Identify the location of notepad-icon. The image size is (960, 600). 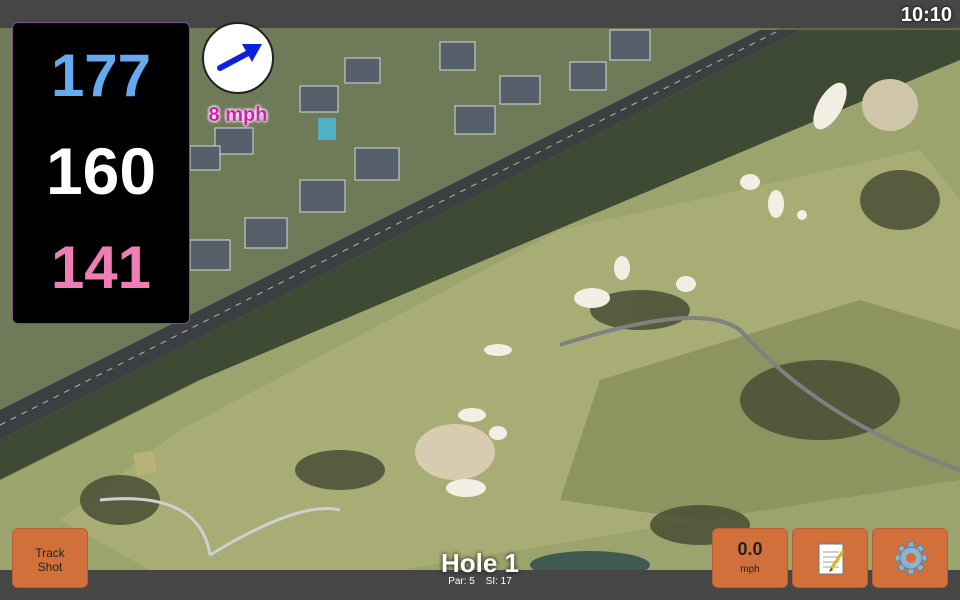
(831, 559).